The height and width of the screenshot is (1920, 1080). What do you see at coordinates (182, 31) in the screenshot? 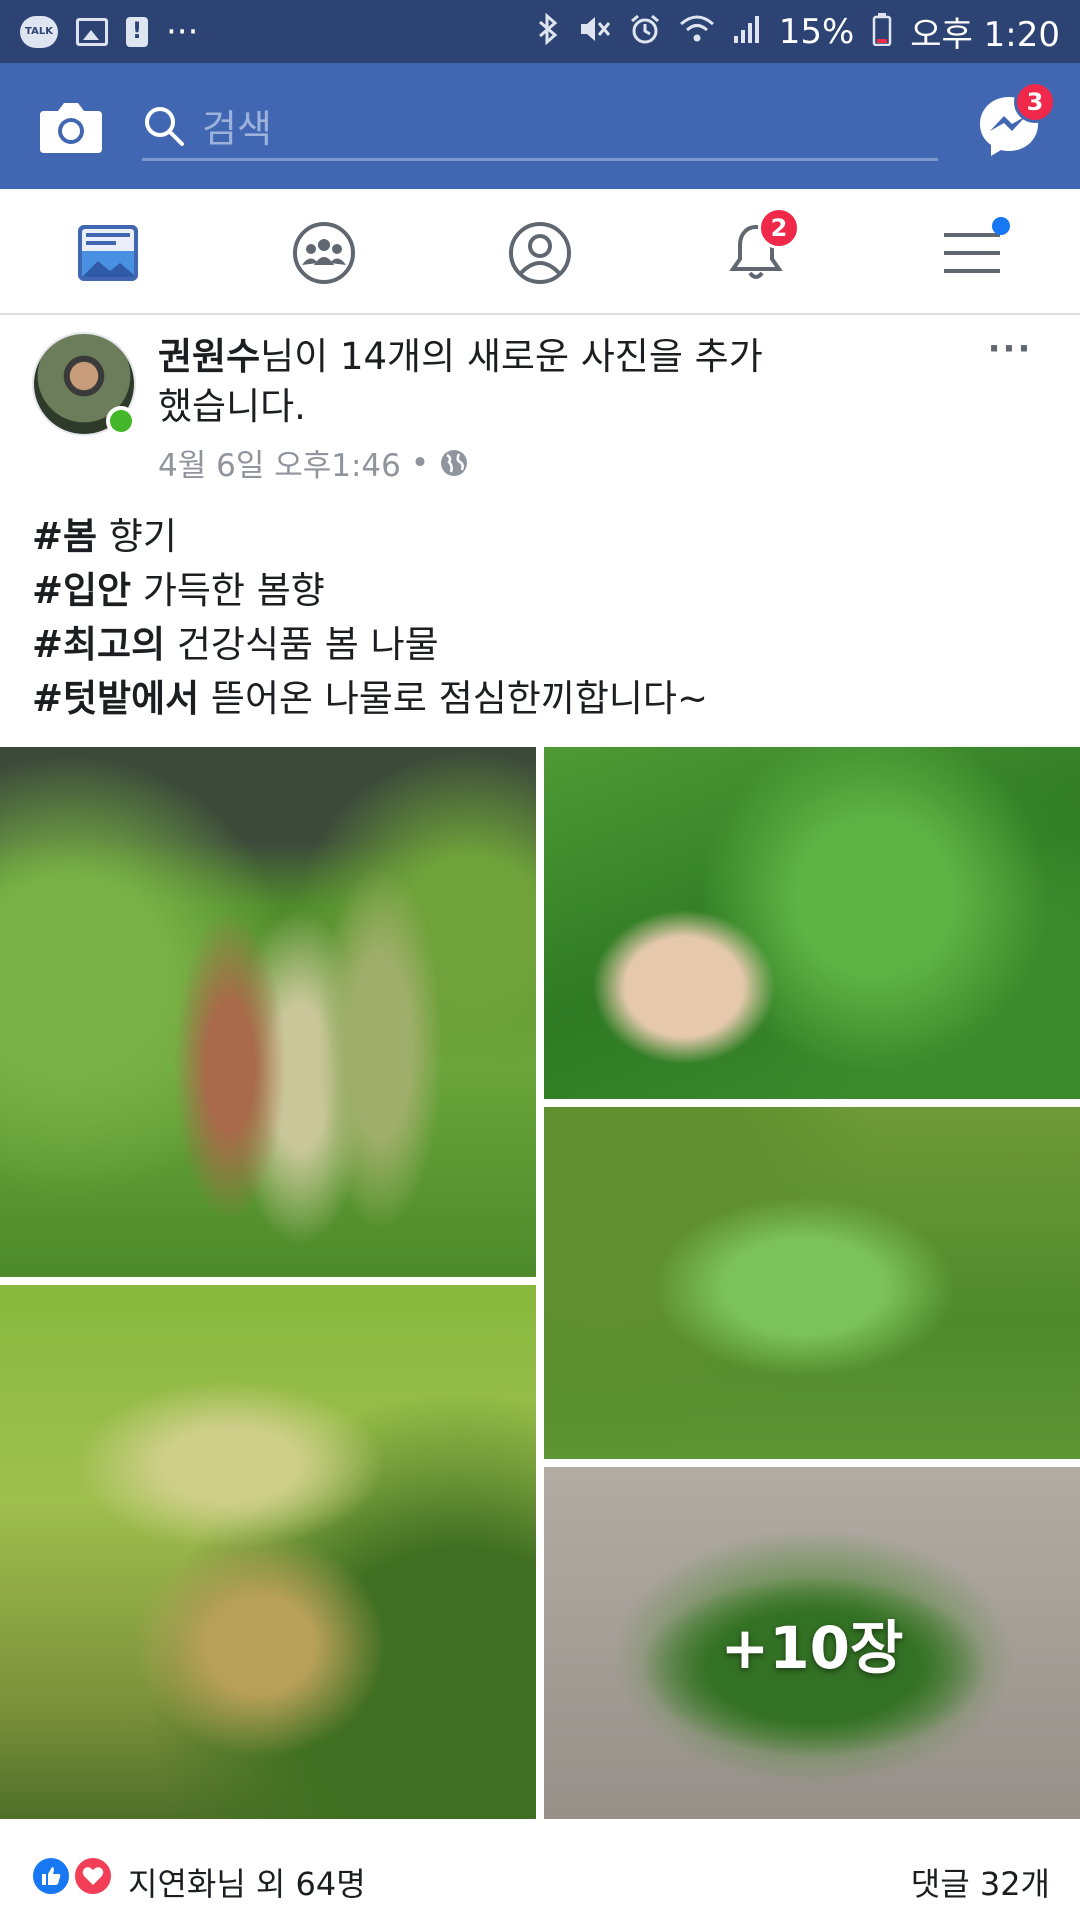
I see `more-notifications-icon: ···` at bounding box center [182, 31].